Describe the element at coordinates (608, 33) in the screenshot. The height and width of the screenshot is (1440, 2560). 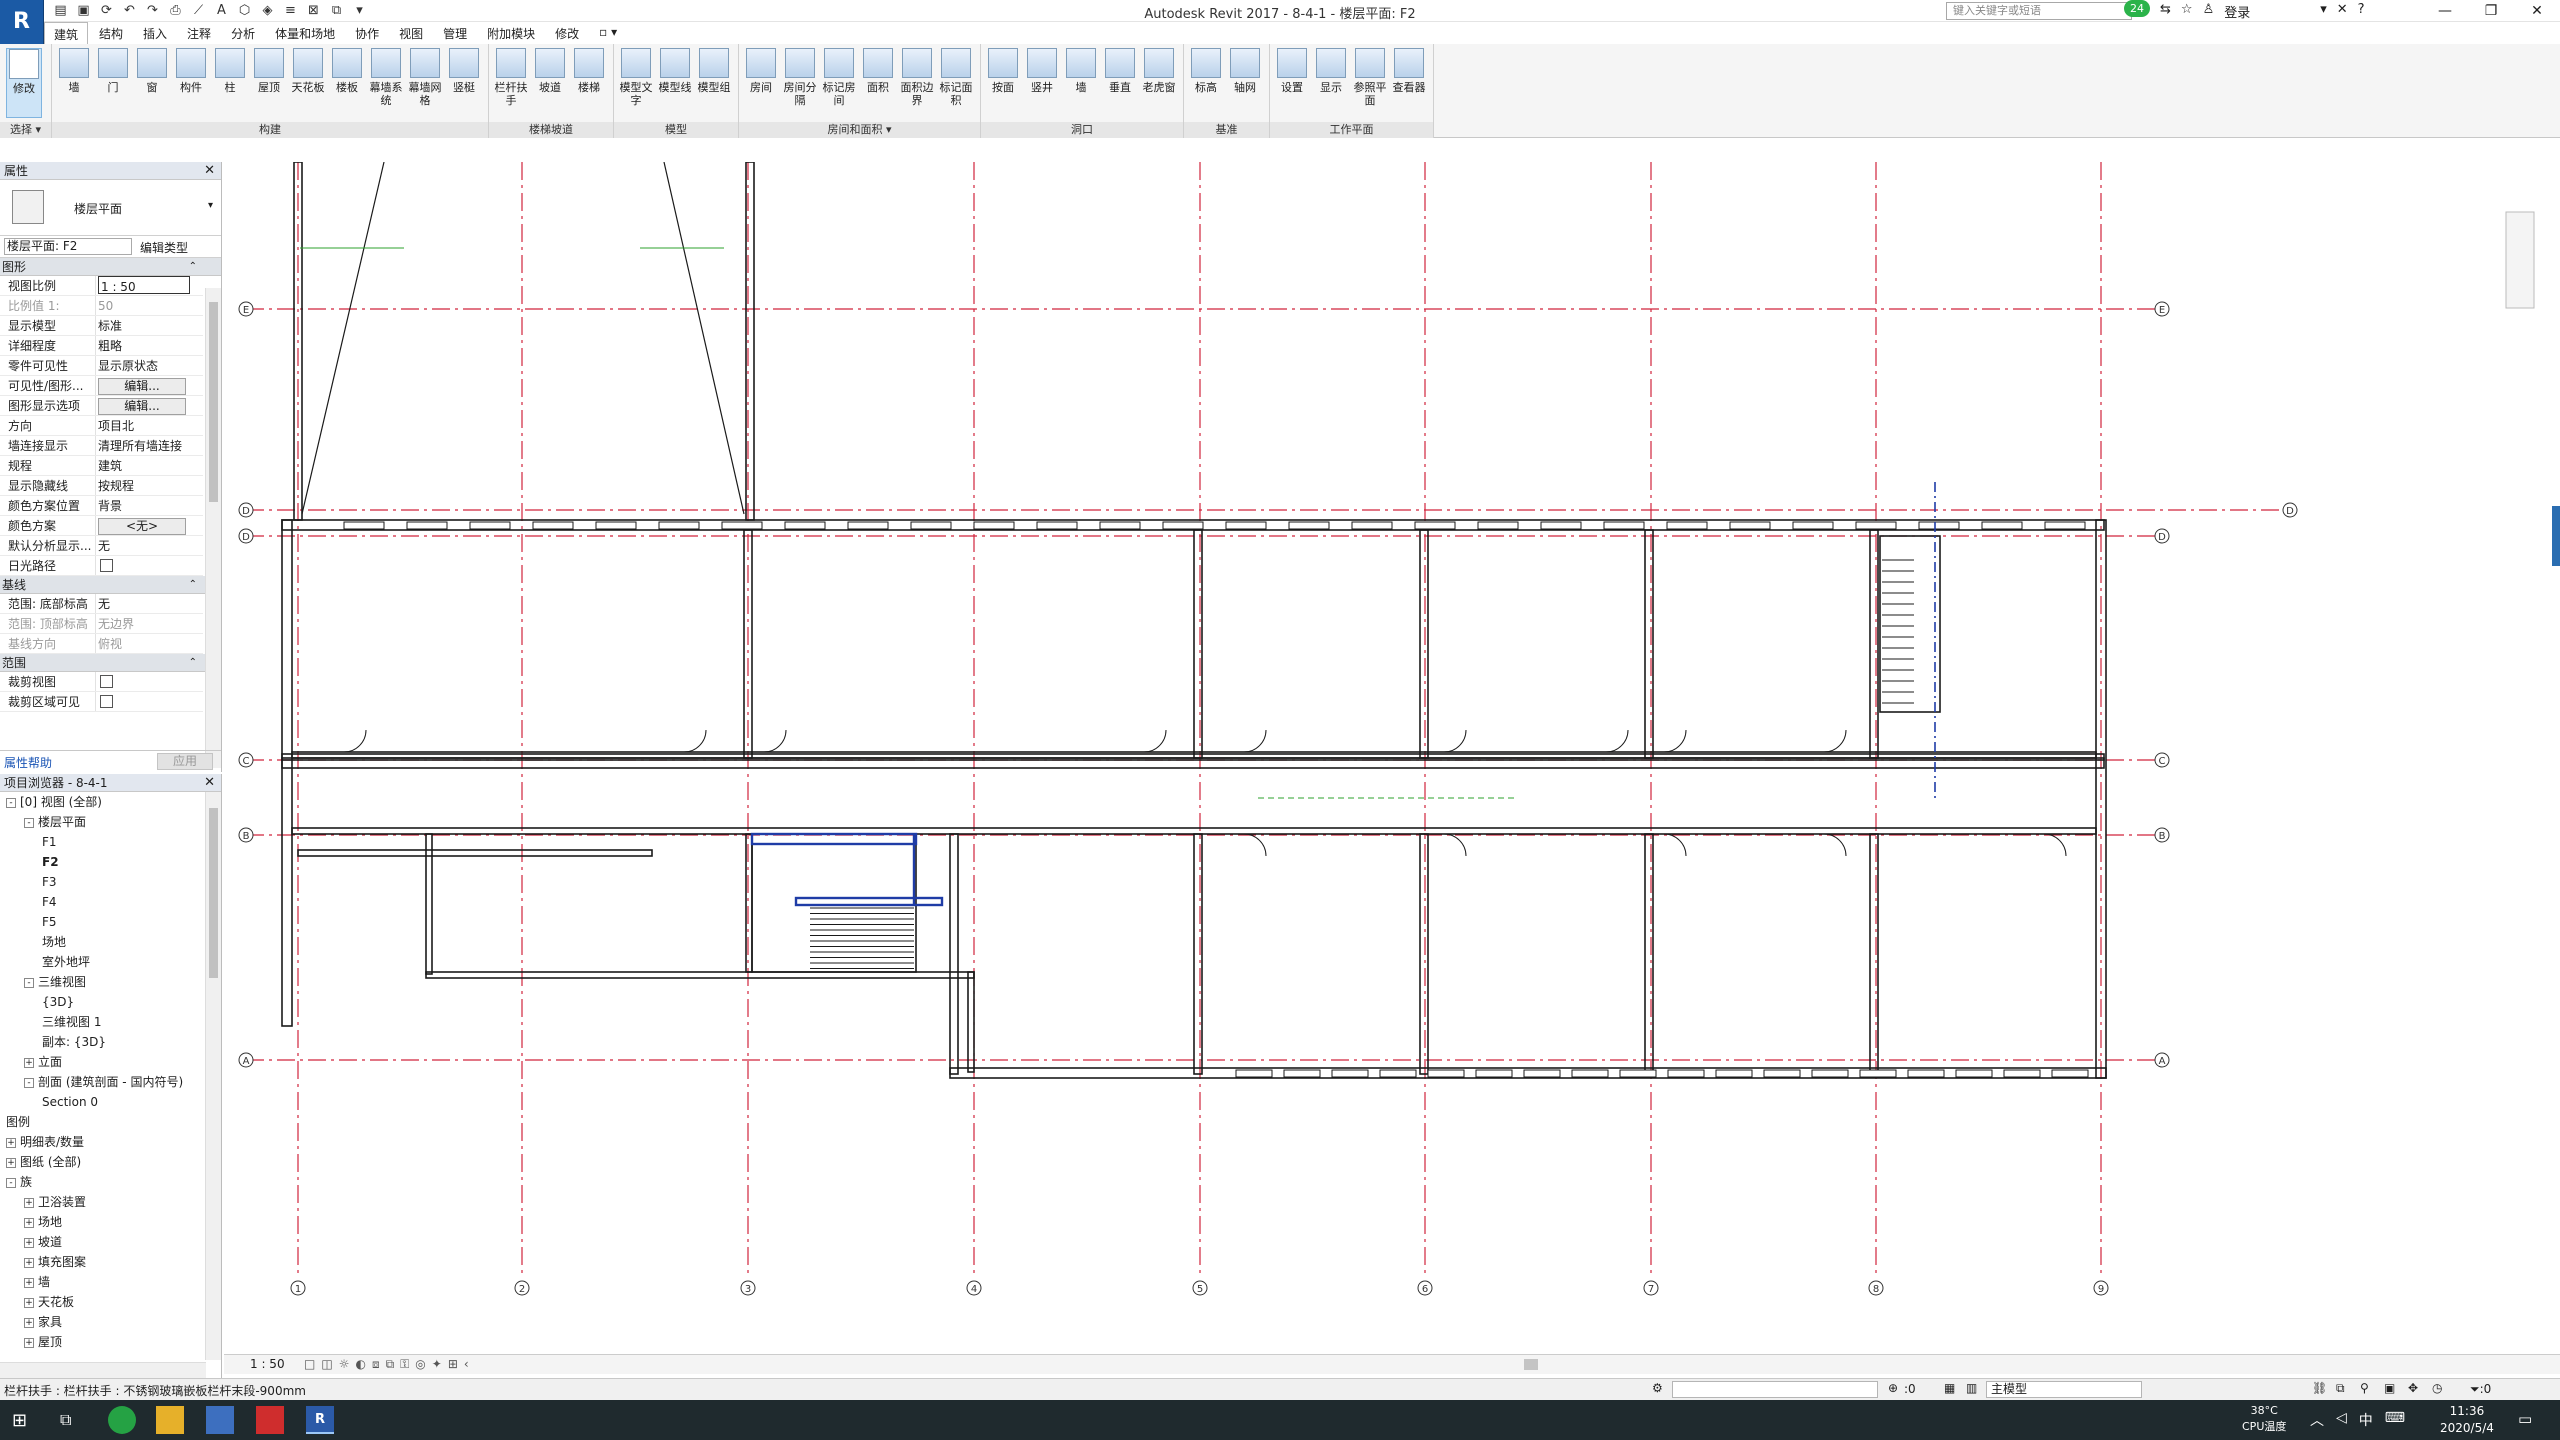
I see `tab-11: ▫ ▾` at that location.